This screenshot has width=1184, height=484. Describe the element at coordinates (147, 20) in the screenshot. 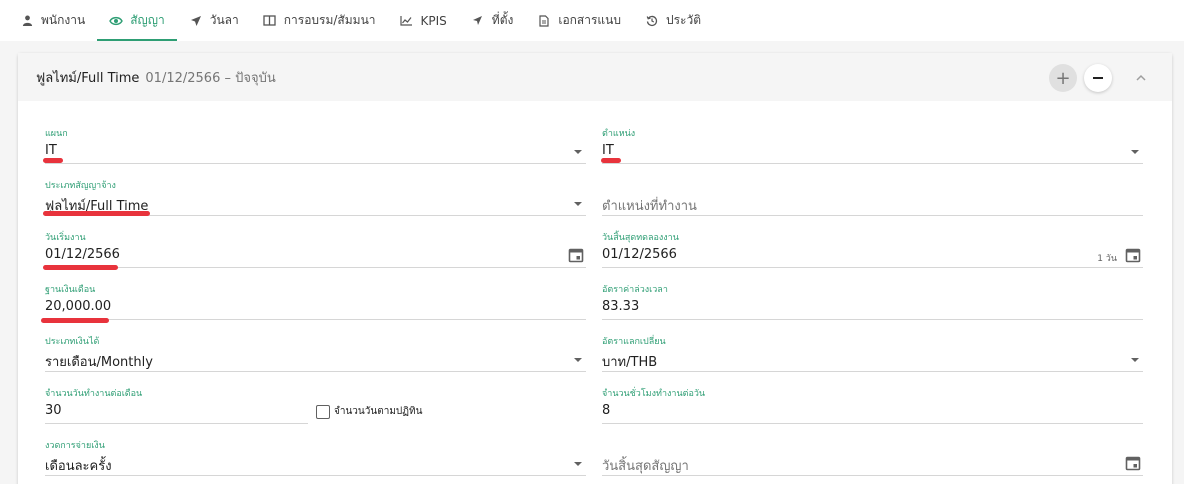

I see `tab-label: สัญญา` at that location.